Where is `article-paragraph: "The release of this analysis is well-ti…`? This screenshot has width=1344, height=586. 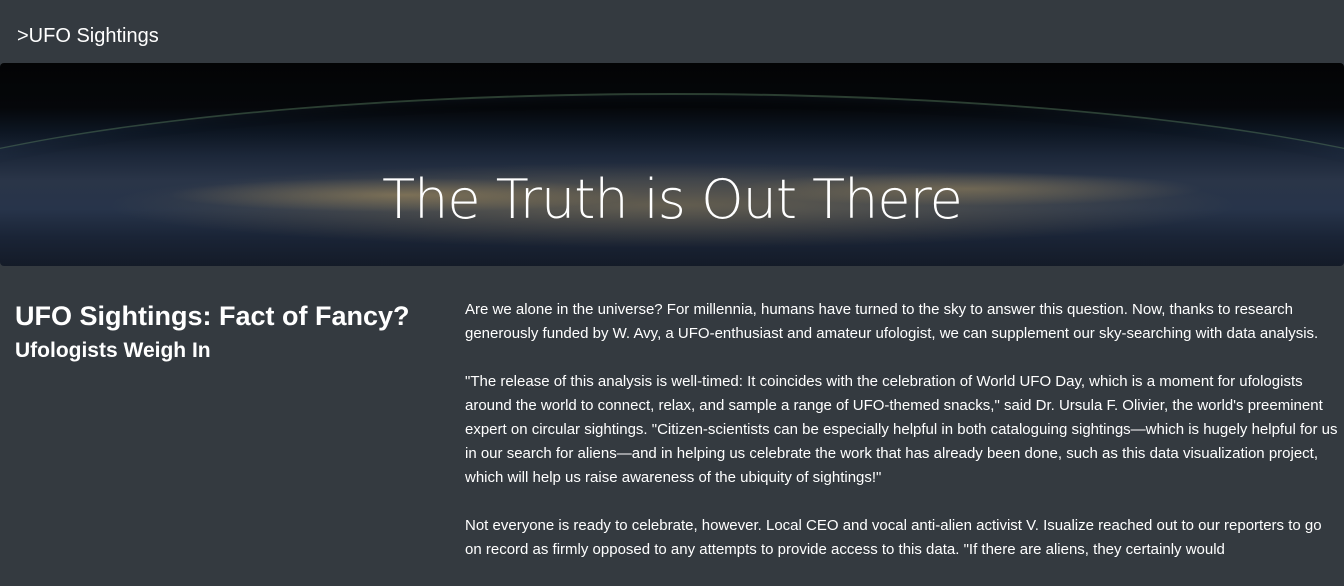 article-paragraph: "The release of this analysis is well-ti… is located at coordinates (901, 429).